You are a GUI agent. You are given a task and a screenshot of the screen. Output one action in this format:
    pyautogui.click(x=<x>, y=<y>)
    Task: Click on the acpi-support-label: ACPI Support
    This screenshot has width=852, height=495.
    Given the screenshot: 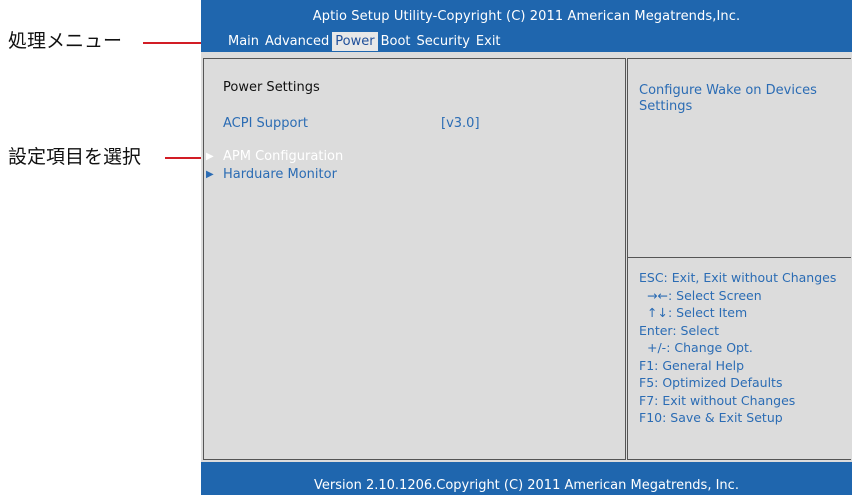 What is the action you would take?
    pyautogui.click(x=265, y=123)
    